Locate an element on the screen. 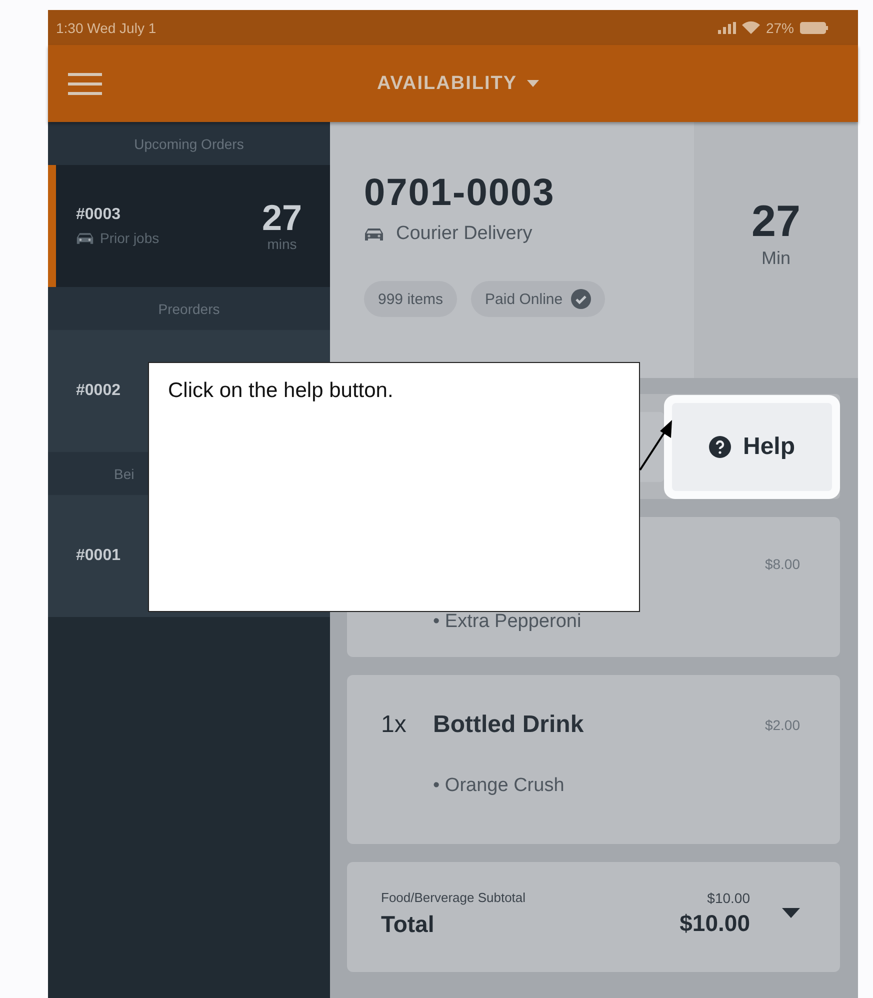 This screenshot has width=873, height=998. item-name: Bottled Drink is located at coordinates (508, 724).